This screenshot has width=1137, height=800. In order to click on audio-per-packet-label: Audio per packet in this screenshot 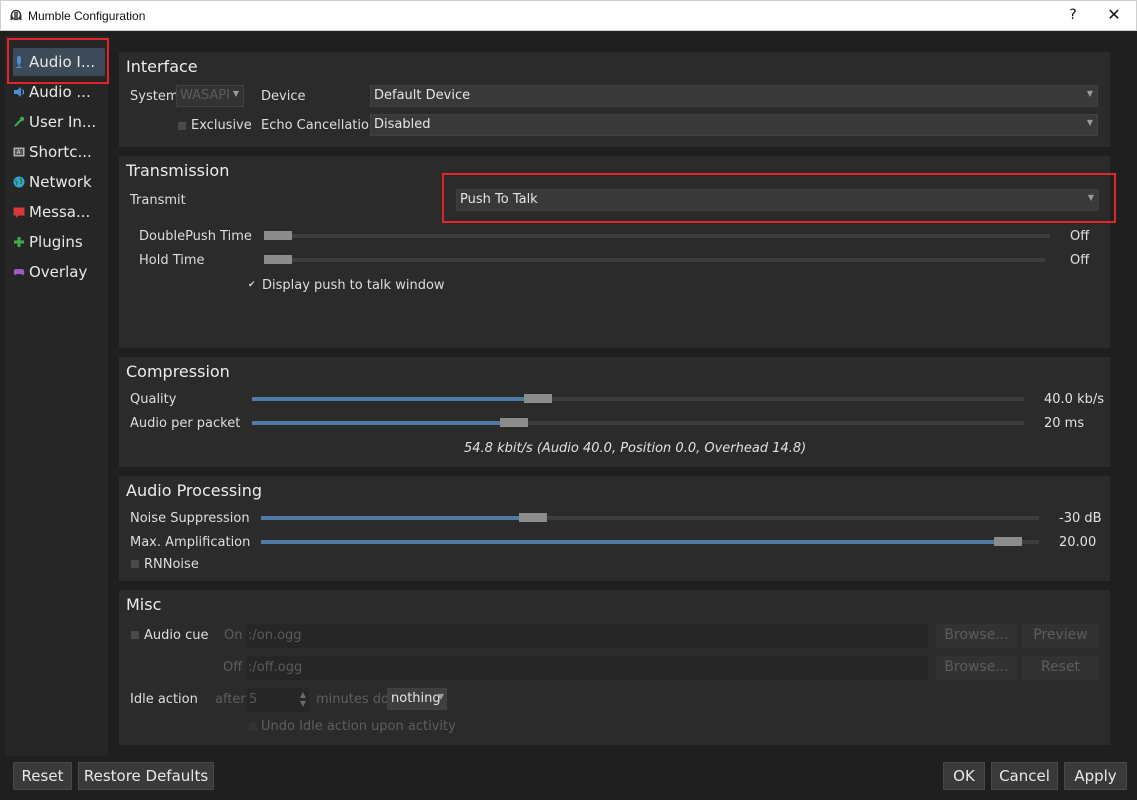, I will do `click(185, 423)`.